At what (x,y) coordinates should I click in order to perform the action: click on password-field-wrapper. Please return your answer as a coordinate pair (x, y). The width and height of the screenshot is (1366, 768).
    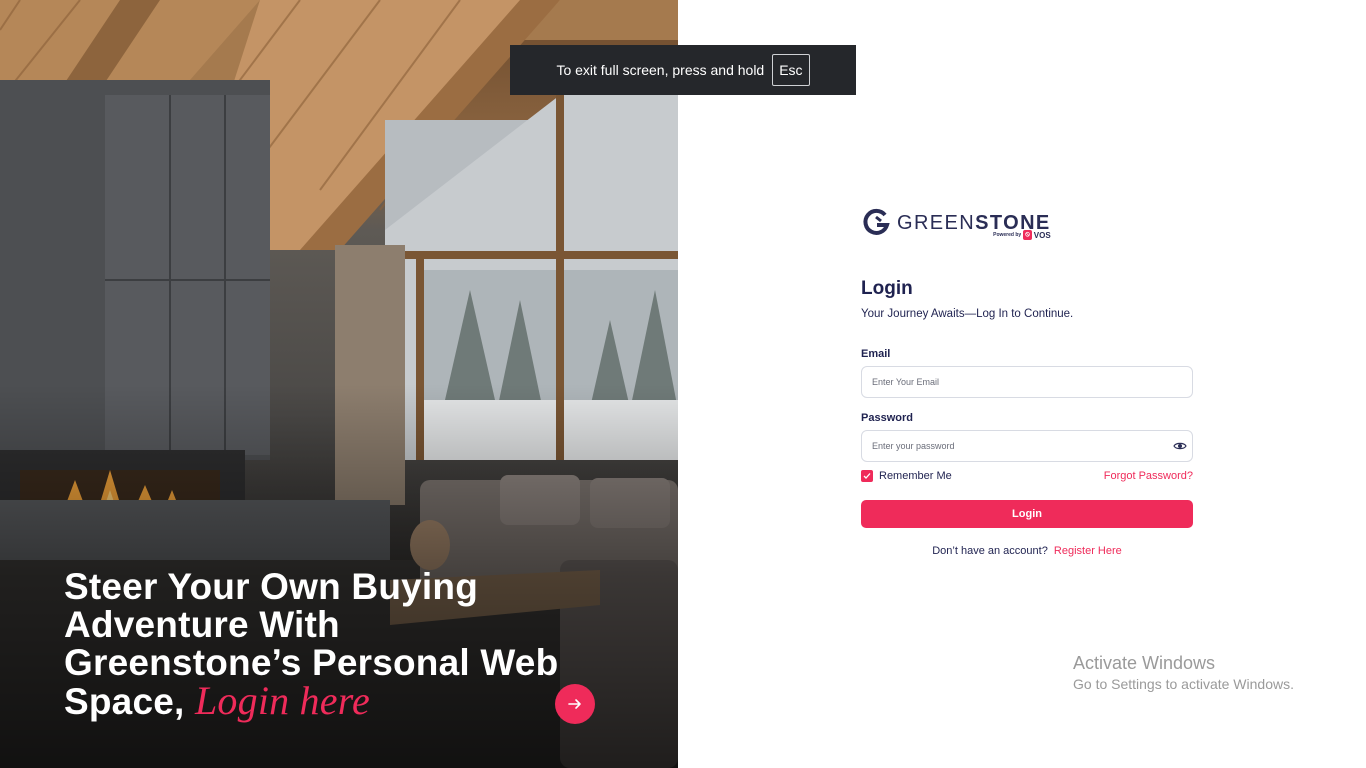
    Looking at the image, I should click on (1027, 446).